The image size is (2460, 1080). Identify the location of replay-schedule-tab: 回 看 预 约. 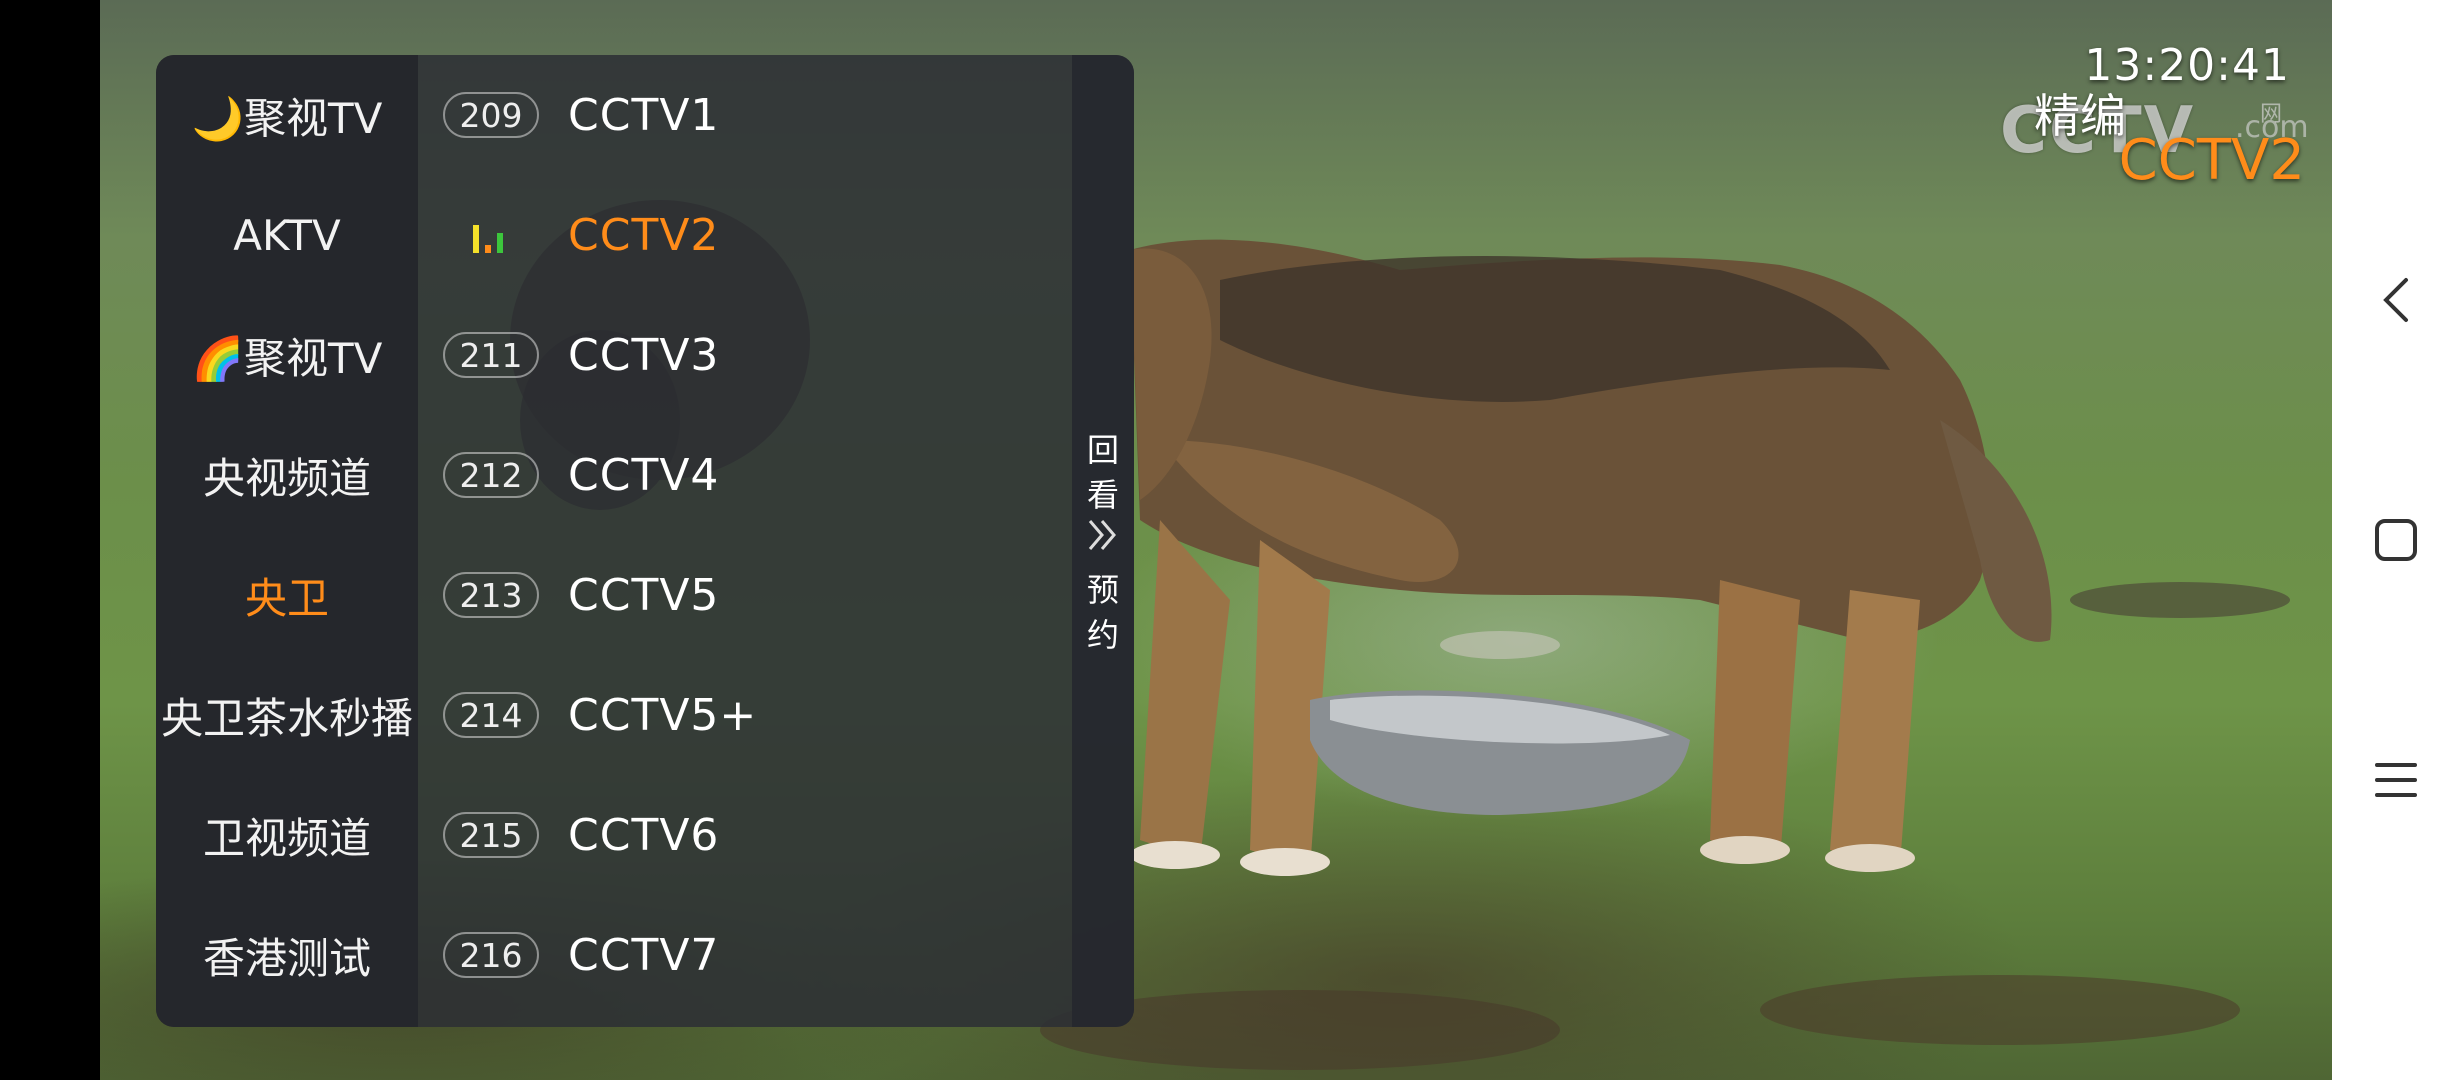
(1103, 541).